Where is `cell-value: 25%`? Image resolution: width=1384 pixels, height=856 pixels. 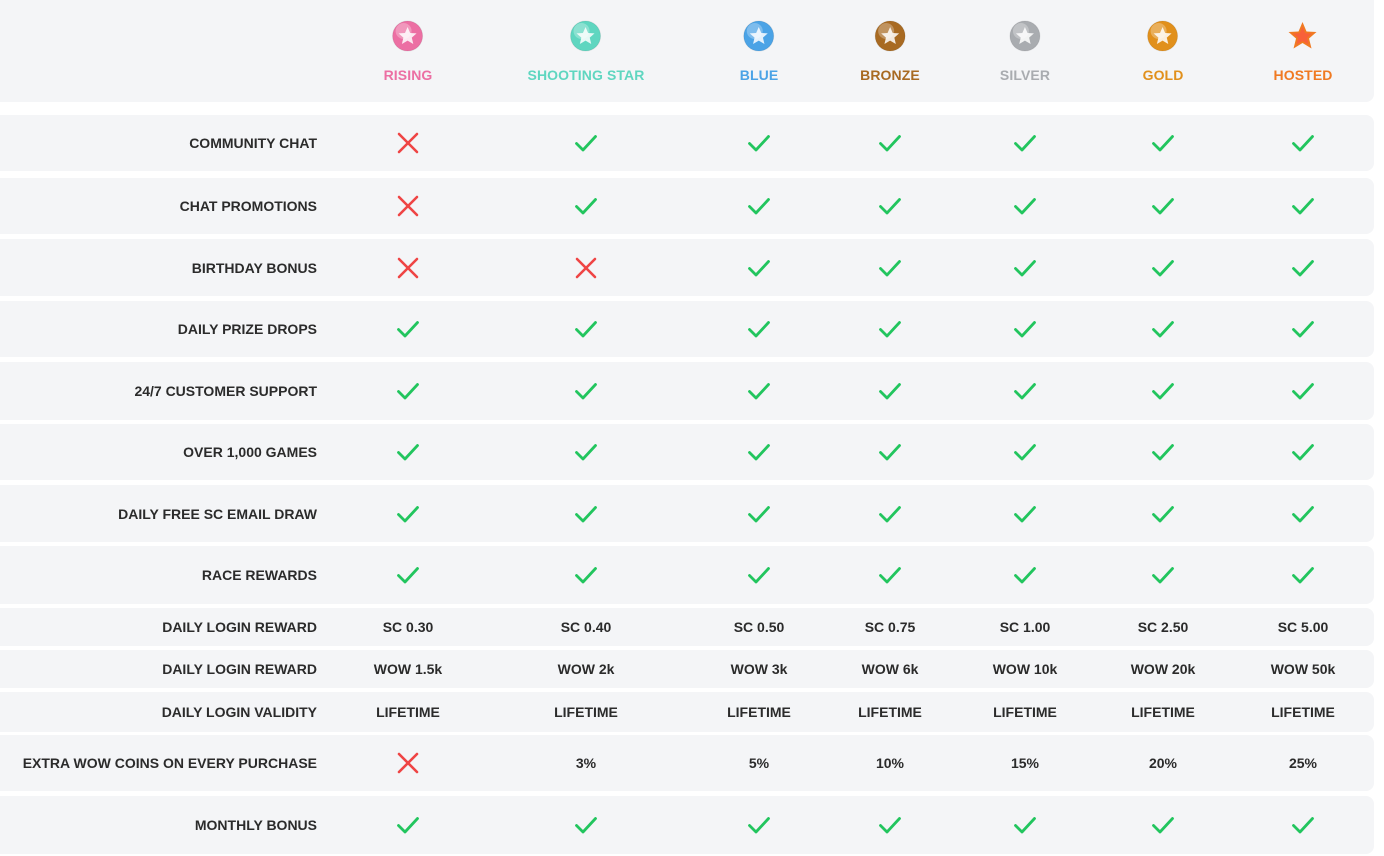
cell-value: 25% is located at coordinates (1303, 763).